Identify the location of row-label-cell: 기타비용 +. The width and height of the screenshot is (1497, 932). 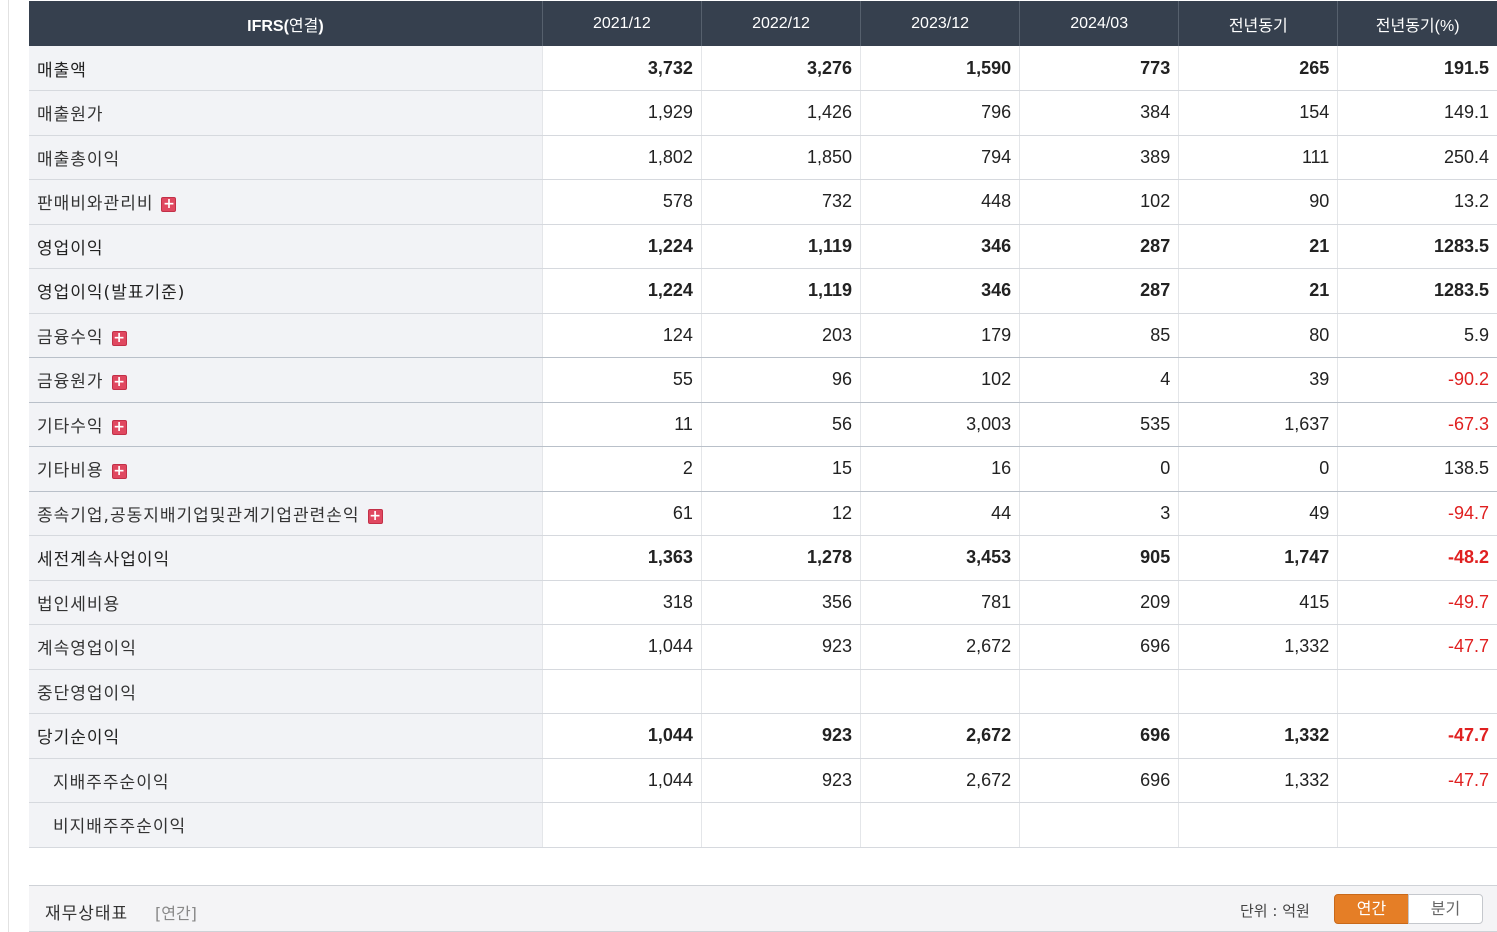
(286, 469).